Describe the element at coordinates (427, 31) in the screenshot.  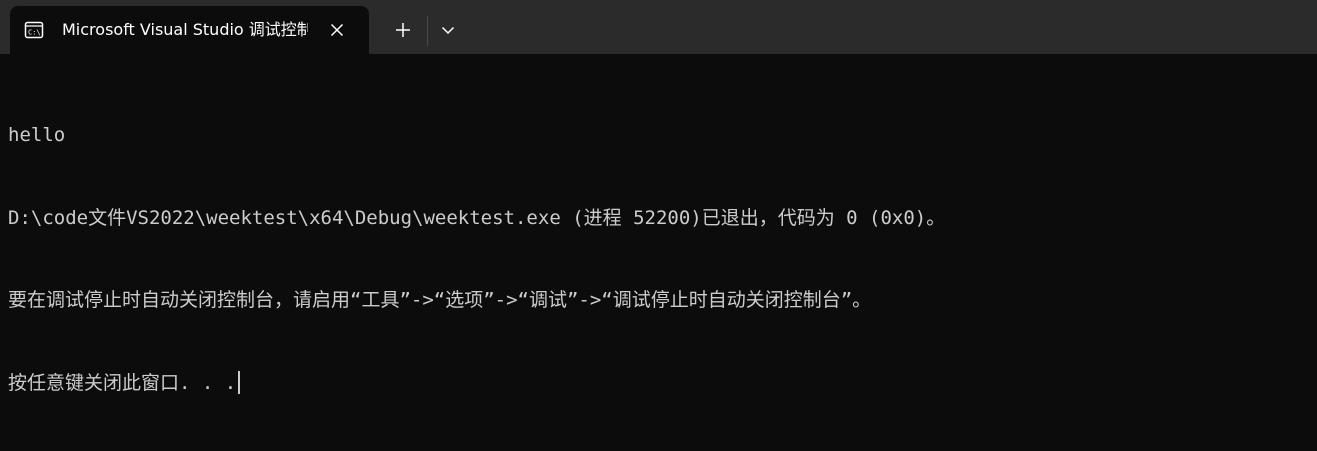
I see `tab-separator` at that location.